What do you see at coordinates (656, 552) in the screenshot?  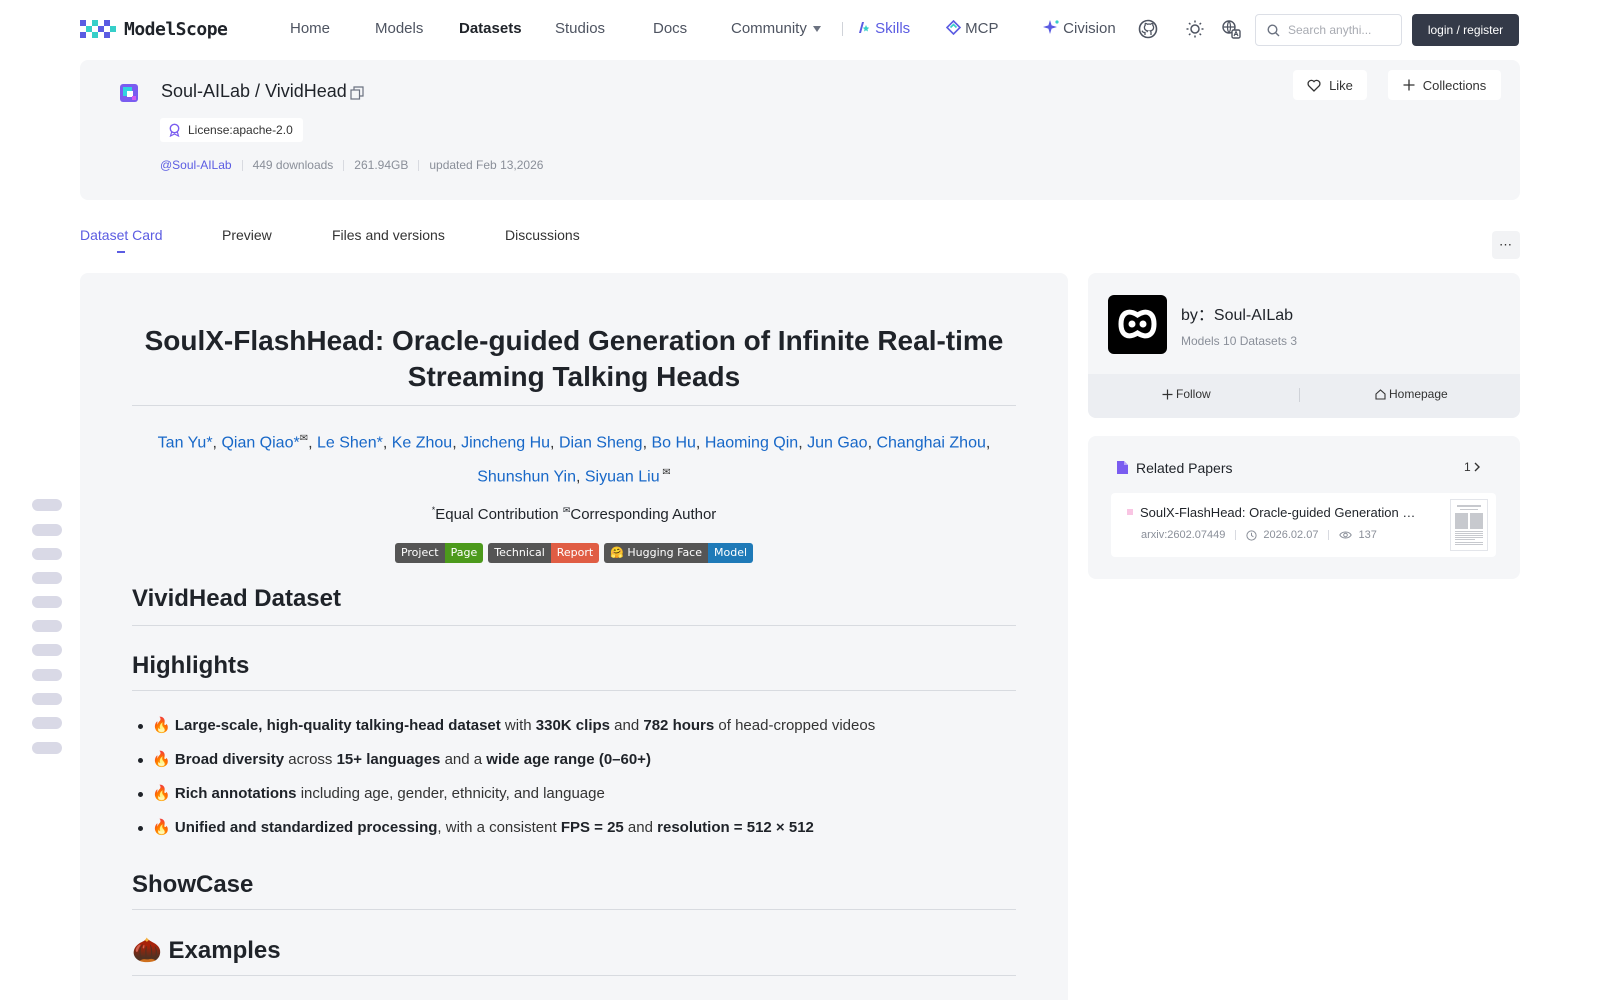 I see `badge-label: 🤗 Hugging Face` at bounding box center [656, 552].